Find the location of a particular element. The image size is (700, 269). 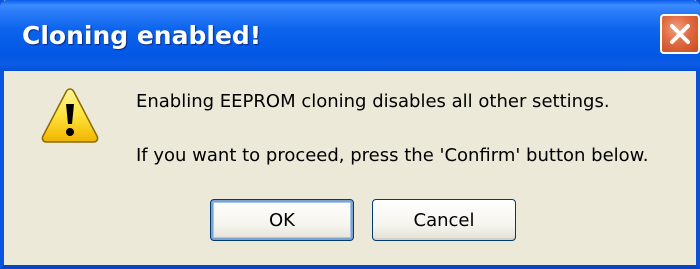

ok-button: OK is located at coordinates (282, 220).